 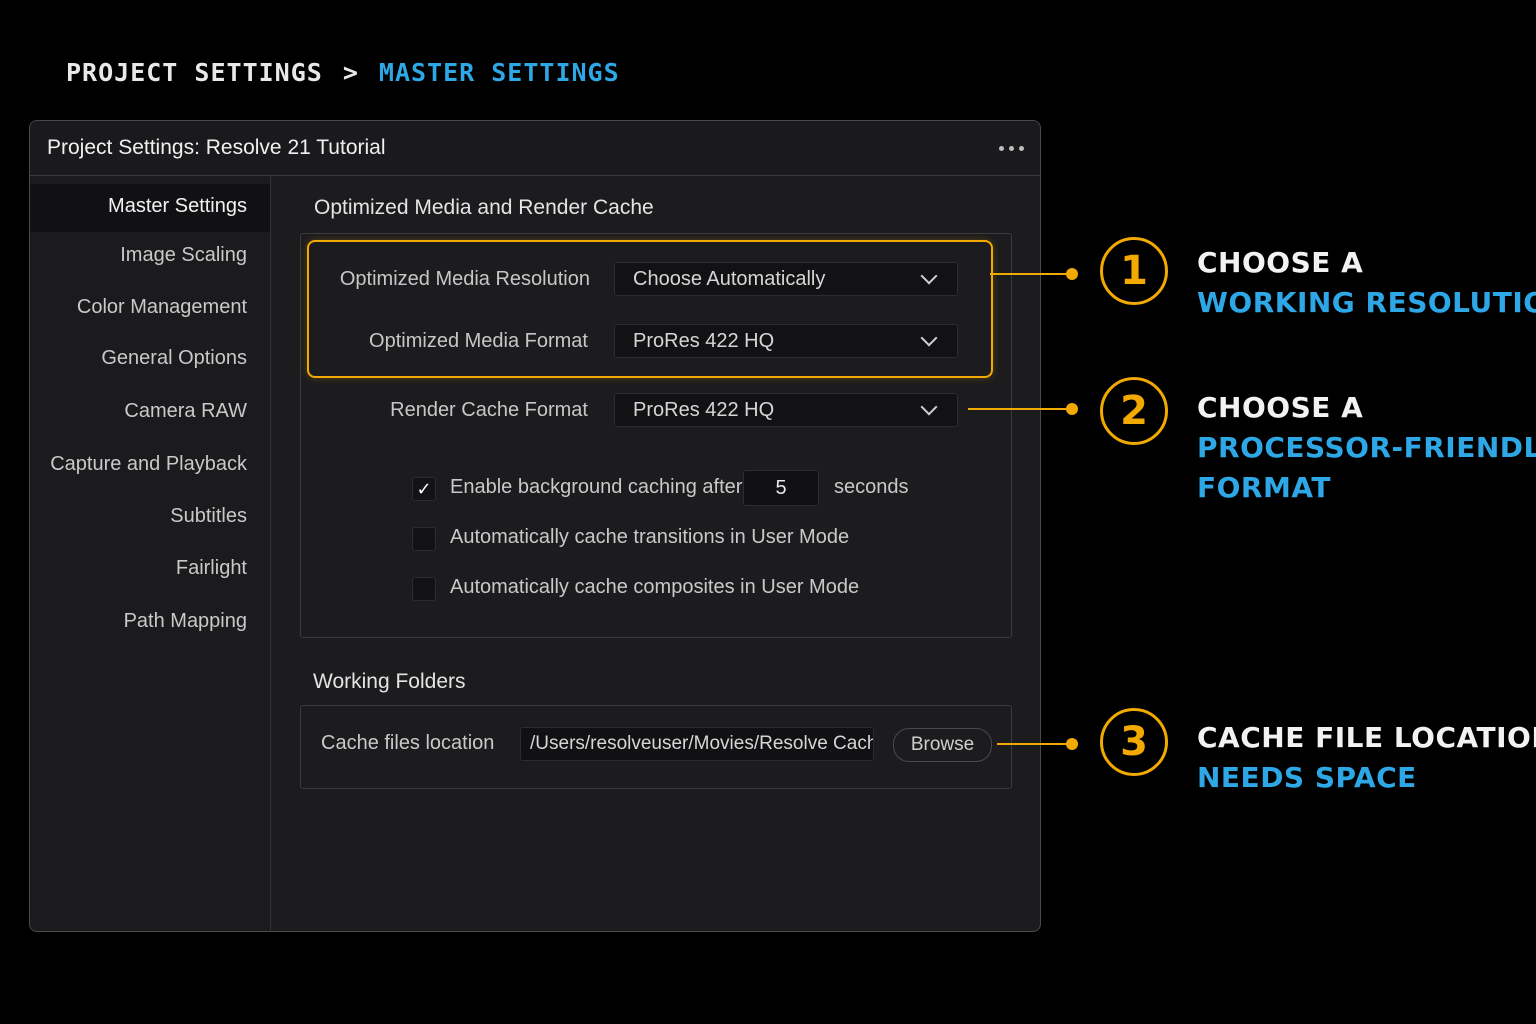 I want to click on callout-3-dot, so click(x=1072, y=744).